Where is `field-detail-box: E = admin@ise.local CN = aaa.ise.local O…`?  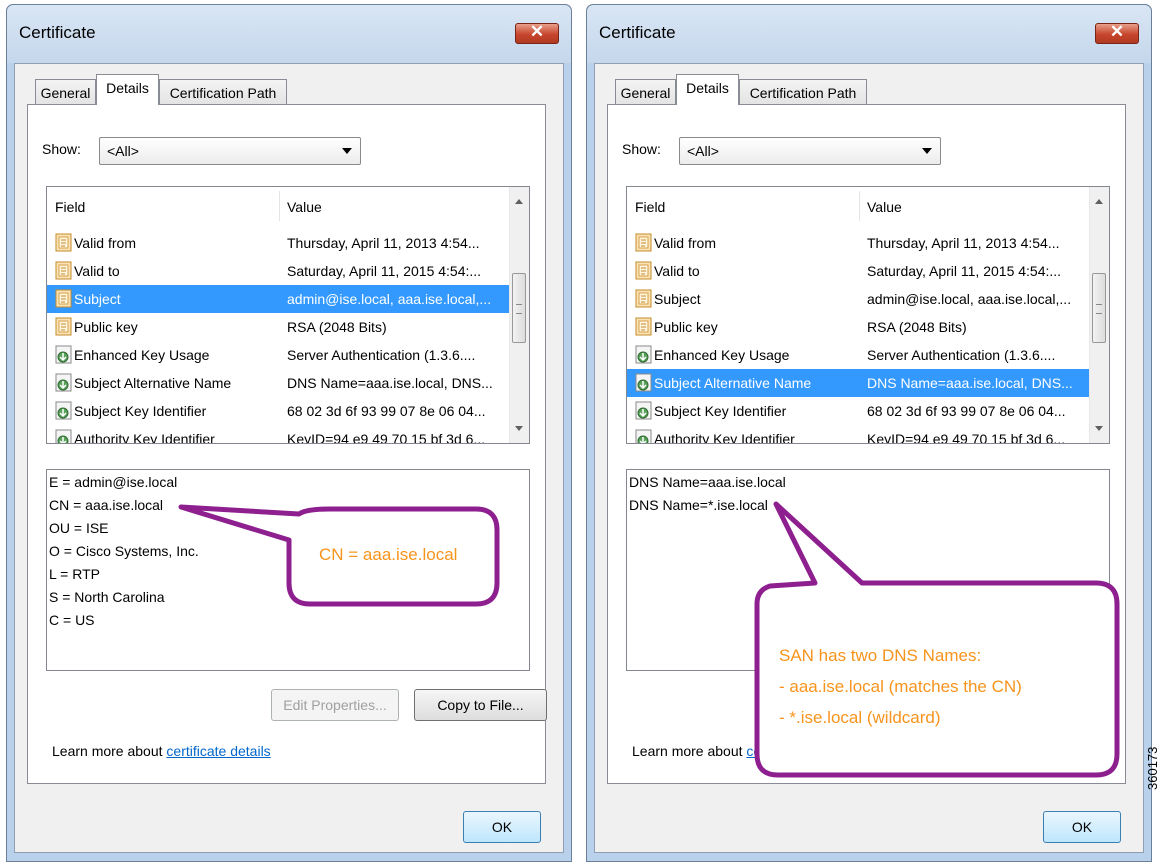
field-detail-box: E = admin@ise.local CN = aaa.ise.local O… is located at coordinates (288, 570).